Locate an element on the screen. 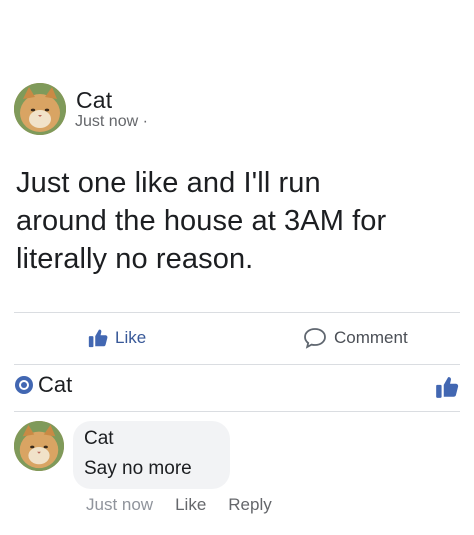  post-text-line: literally no reason. is located at coordinates (135, 259).